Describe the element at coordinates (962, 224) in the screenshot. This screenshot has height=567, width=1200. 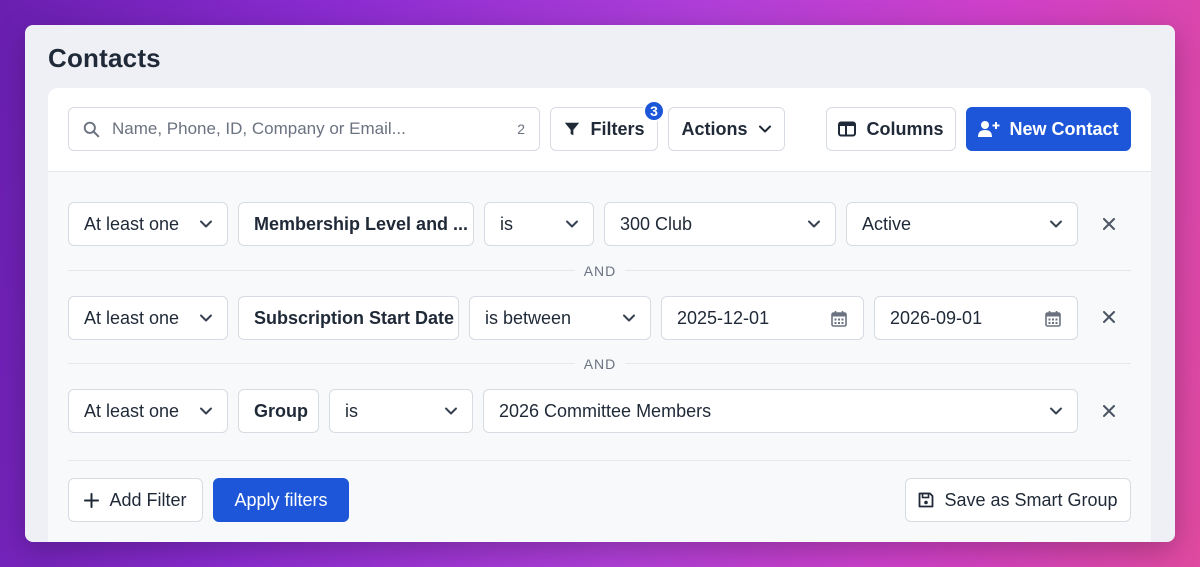
I see `filter-1-status-select: Active` at that location.